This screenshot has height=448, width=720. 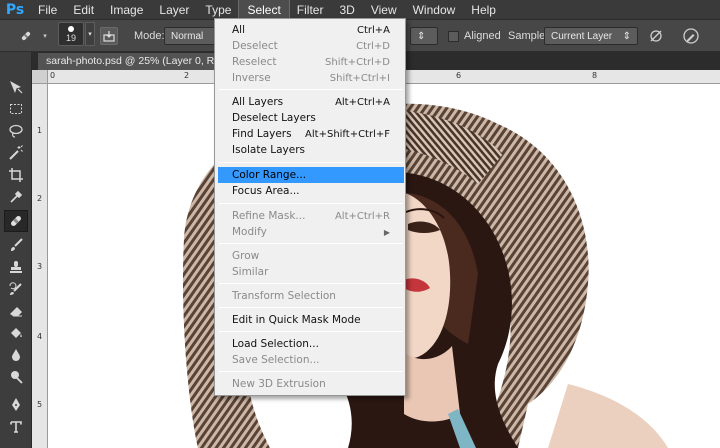 What do you see at coordinates (264, 10) in the screenshot?
I see `menu-select: Select` at bounding box center [264, 10].